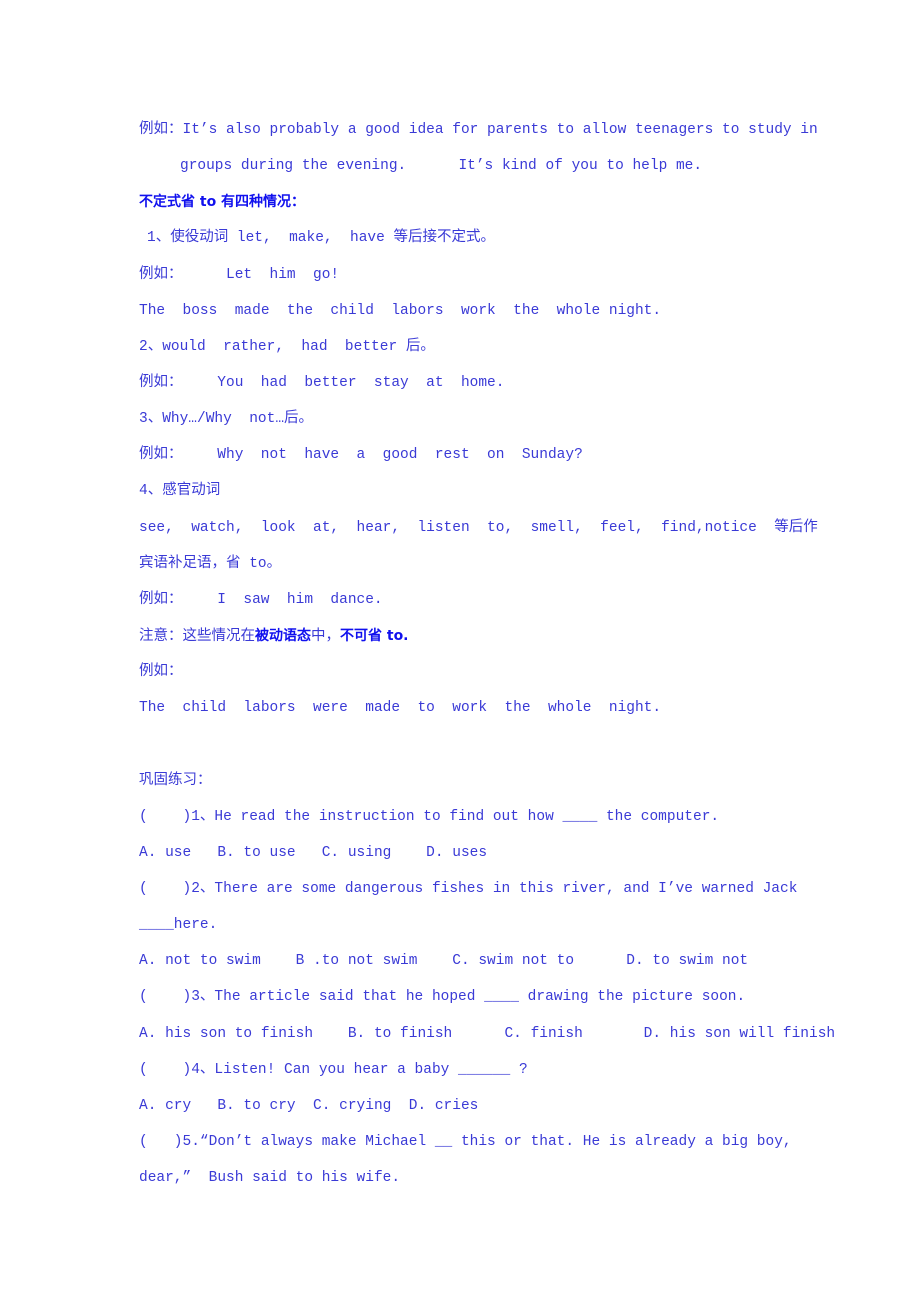  What do you see at coordinates (283, 635) in the screenshot?
I see `note-emphasis-passive-voice: 被动语态` at bounding box center [283, 635].